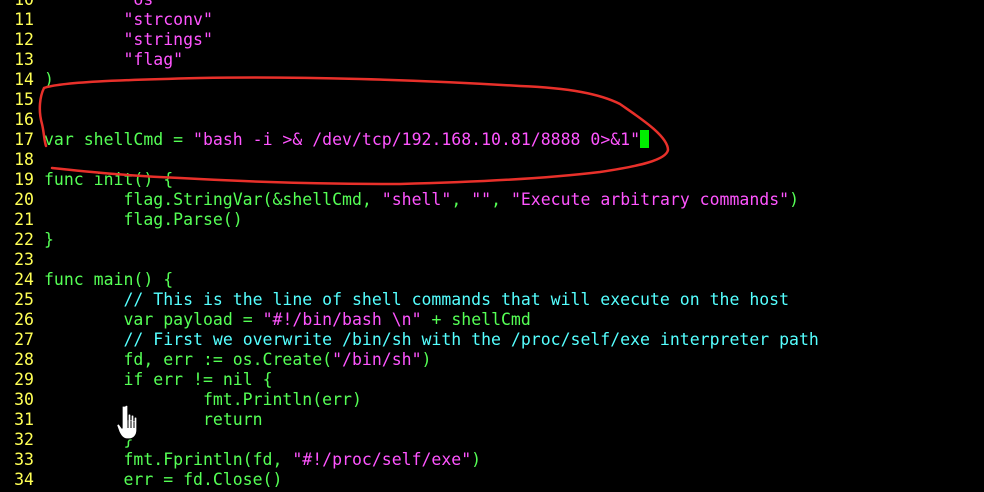 The image size is (984, 492). Describe the element at coordinates (22, 5) in the screenshot. I see `line-number: 10` at that location.